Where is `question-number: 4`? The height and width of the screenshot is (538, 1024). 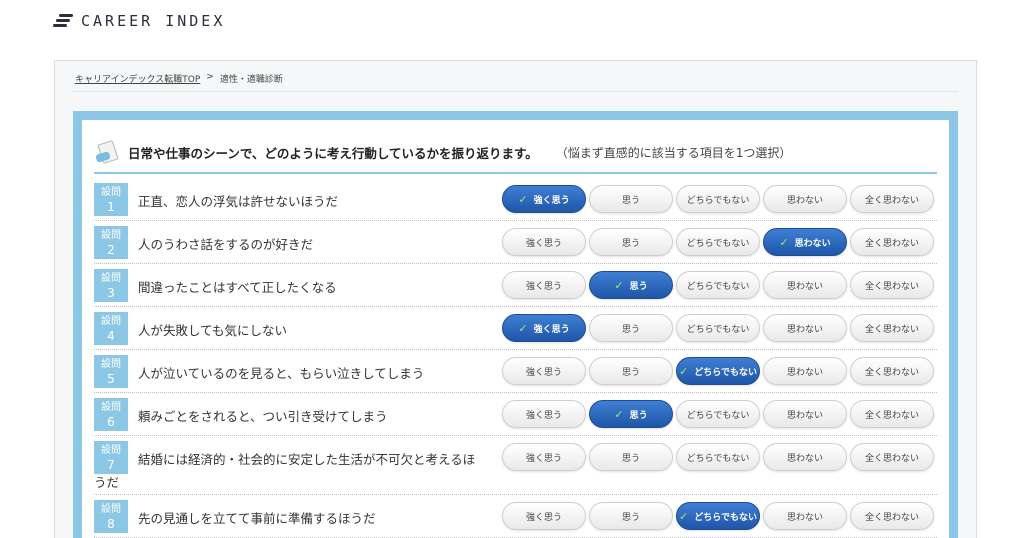
question-number: 4 is located at coordinates (111, 336).